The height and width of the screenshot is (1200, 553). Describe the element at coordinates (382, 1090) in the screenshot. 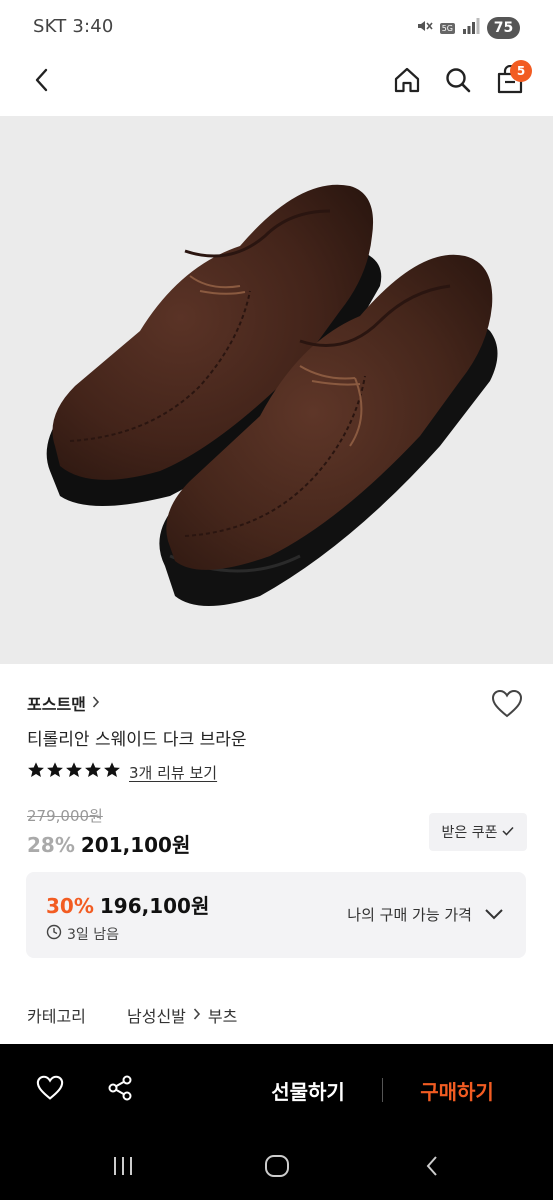

I see `divider` at that location.